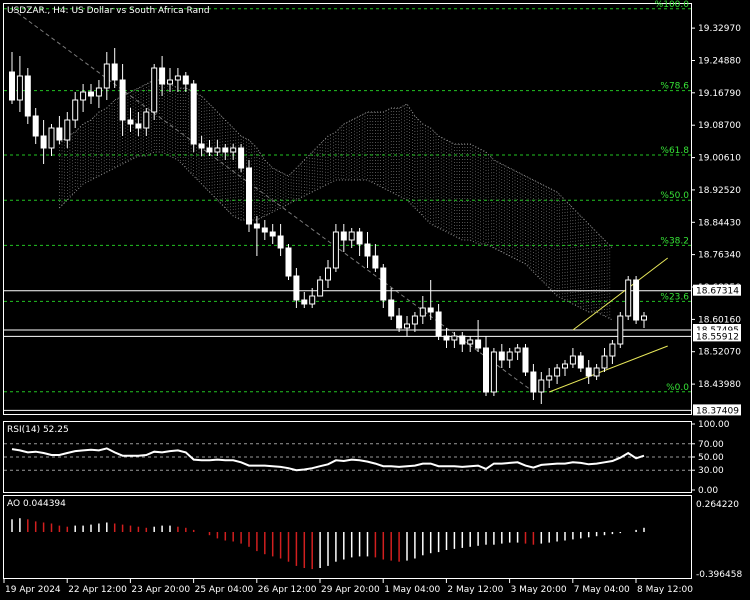  I want to click on fib-level-label: %23.6, so click(674, 297).